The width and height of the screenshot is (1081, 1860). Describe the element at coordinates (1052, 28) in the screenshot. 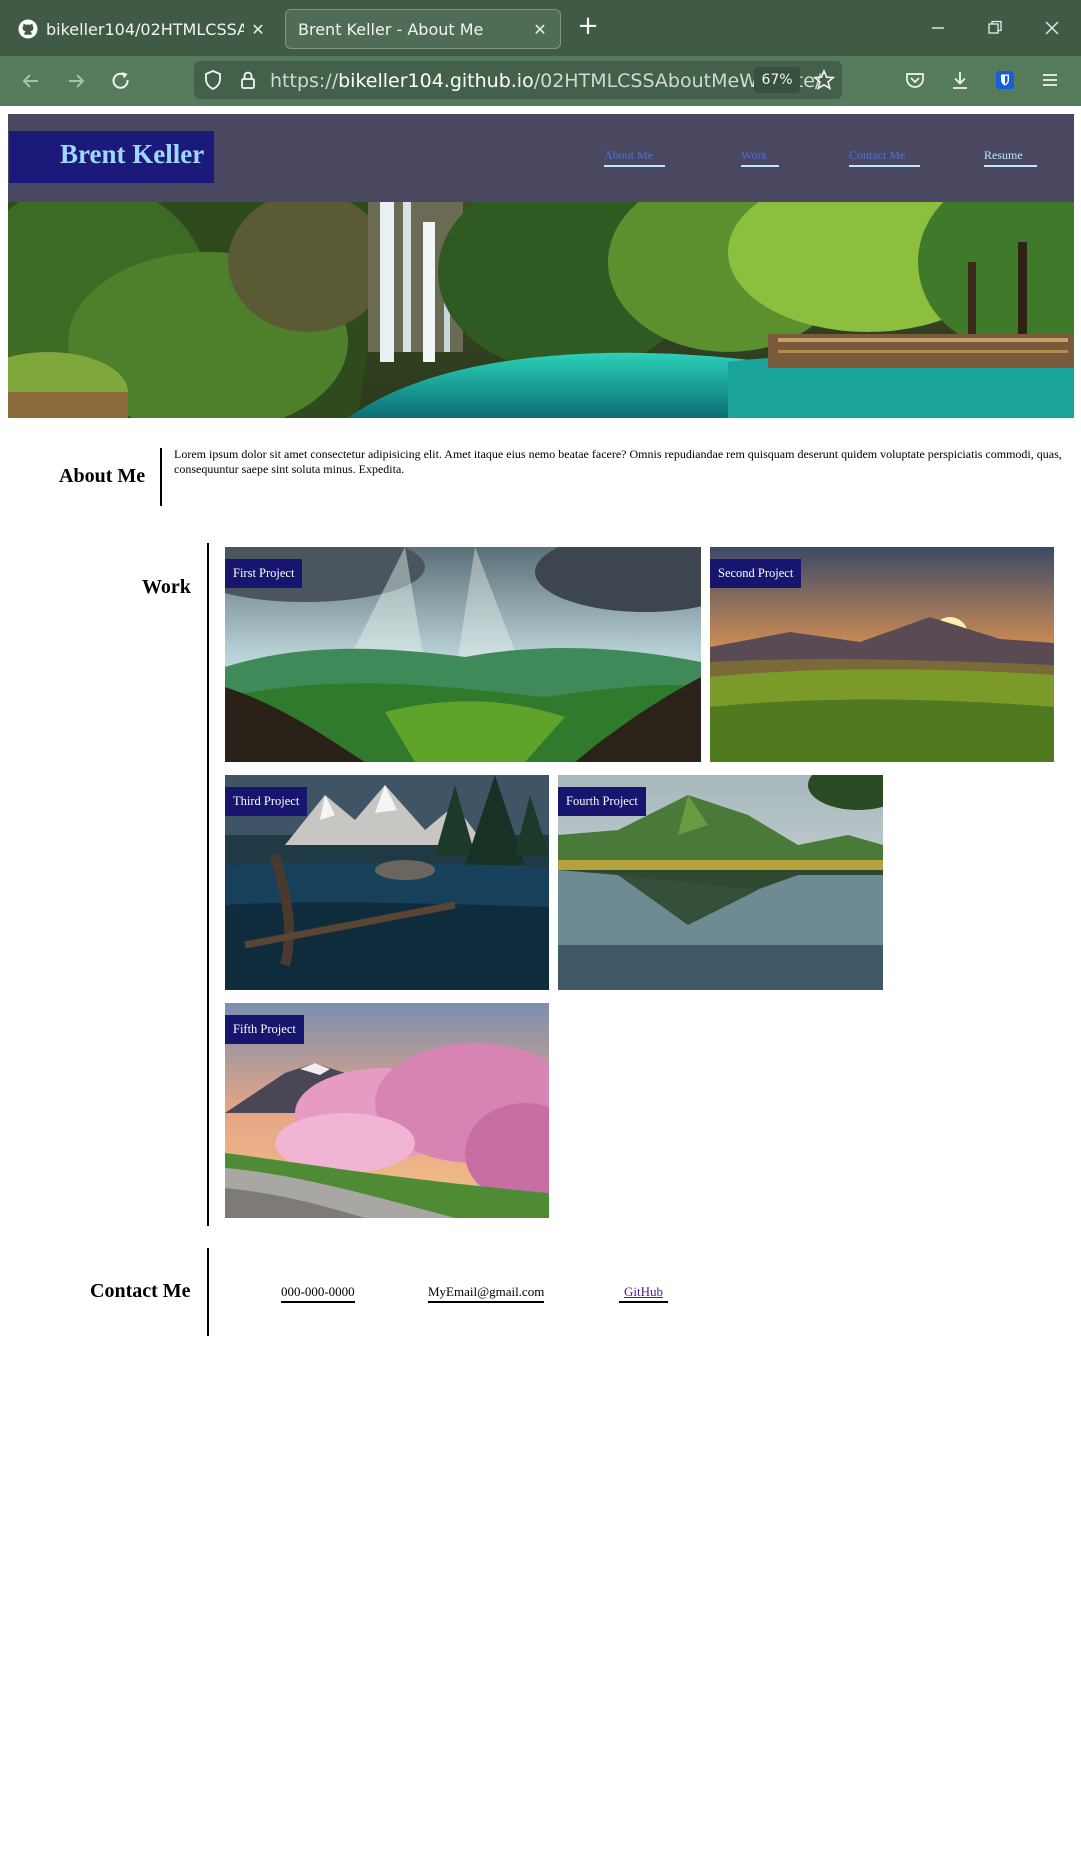

I see `close-window-icon` at that location.